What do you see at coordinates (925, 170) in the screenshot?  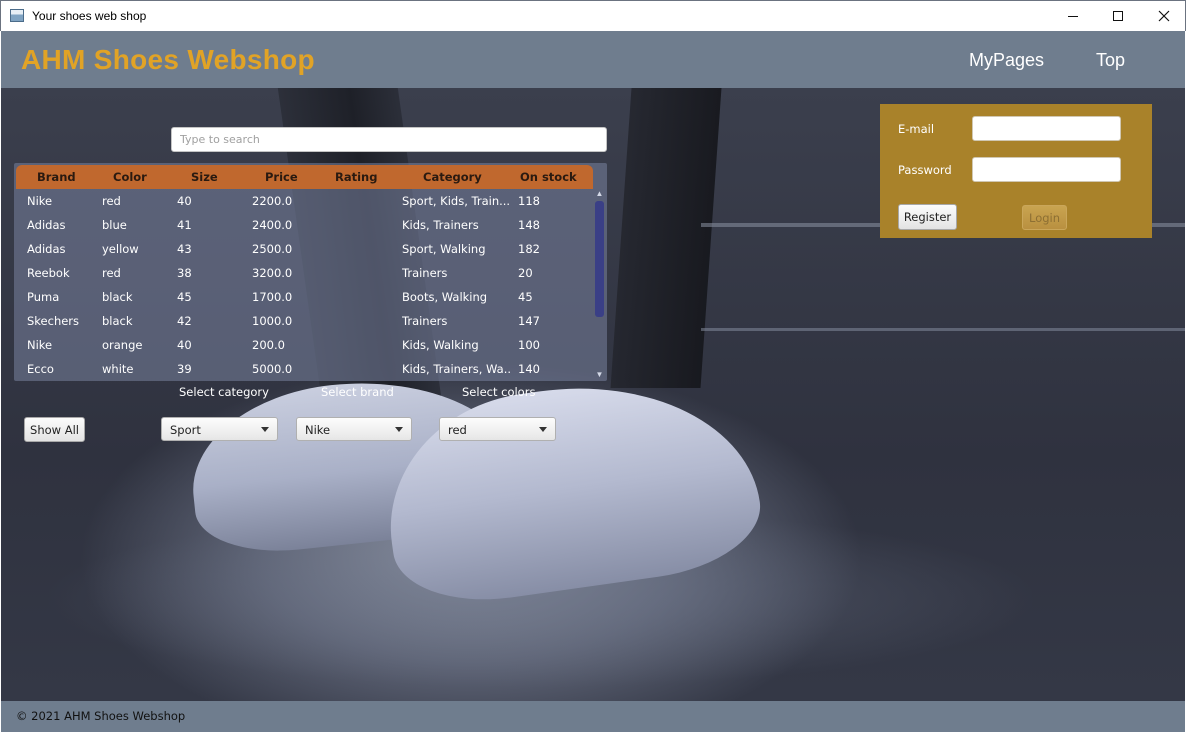 I see `password-label: Password` at bounding box center [925, 170].